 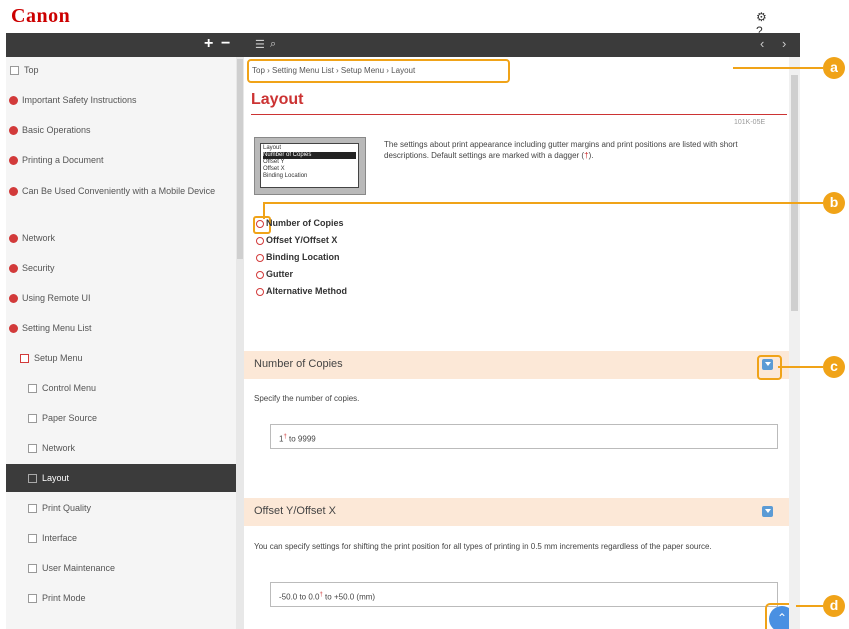 I want to click on collapse-all-button: −, so click(x=225, y=44).